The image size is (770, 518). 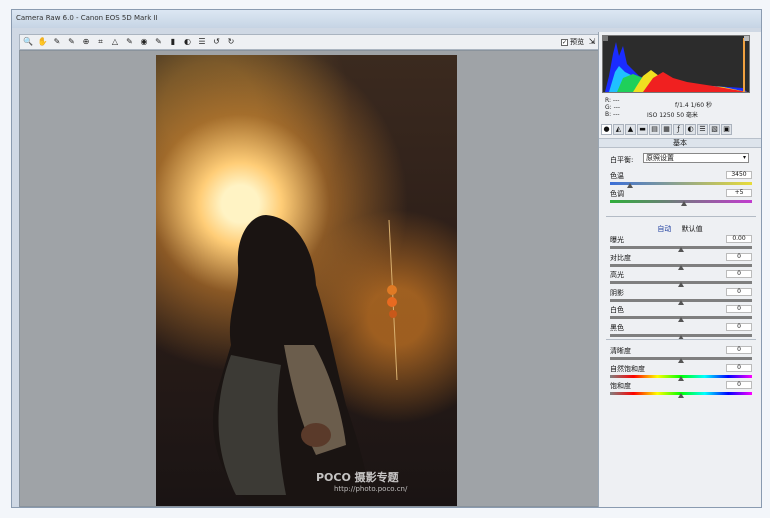 What do you see at coordinates (357, 477) in the screenshot?
I see `watermark-text: POCO 摄影专题` at bounding box center [357, 477].